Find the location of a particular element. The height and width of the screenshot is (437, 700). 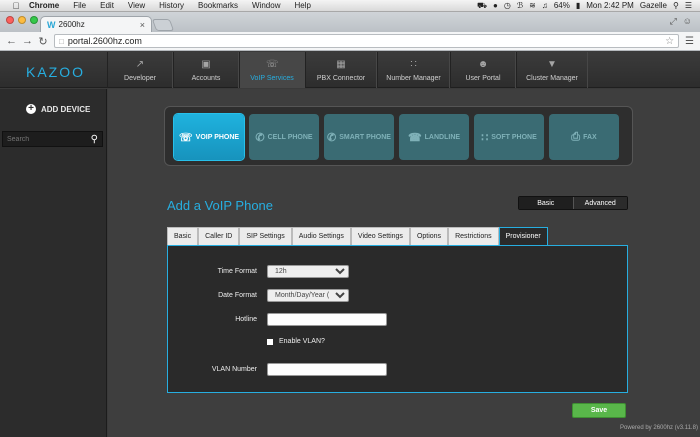

nav-voip-services: ☏ VoIP Services is located at coordinates (272, 70).